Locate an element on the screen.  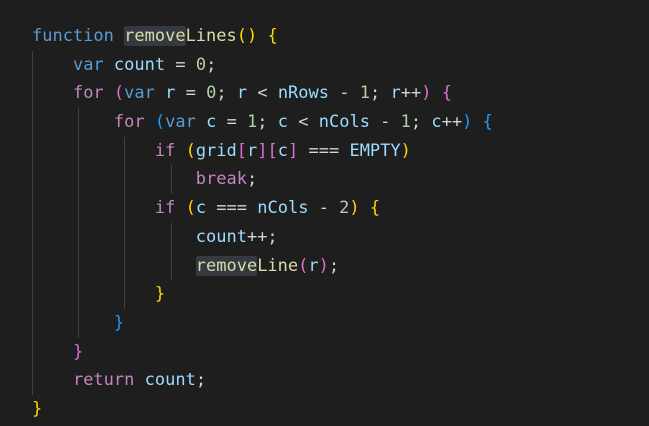
code-line: for (var r = 0; r < nRows - 1; r++) { is located at coordinates (262, 94).